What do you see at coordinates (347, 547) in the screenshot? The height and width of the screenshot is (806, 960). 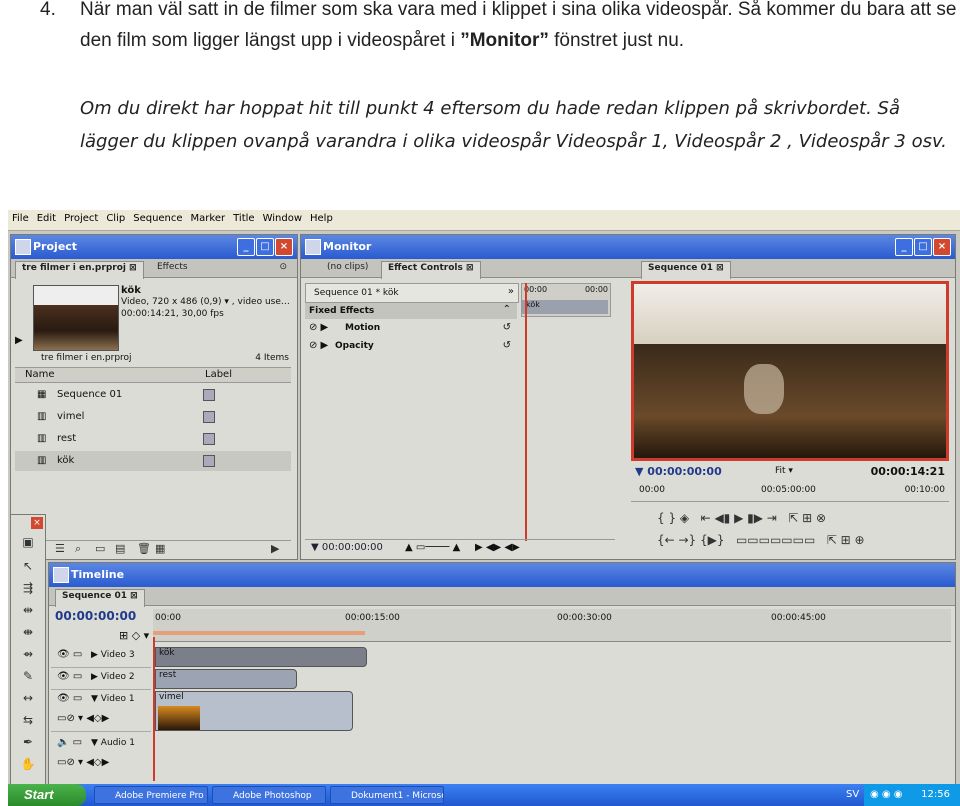 I see `ec-timecode: ▼ 00:00:00:00` at bounding box center [347, 547].